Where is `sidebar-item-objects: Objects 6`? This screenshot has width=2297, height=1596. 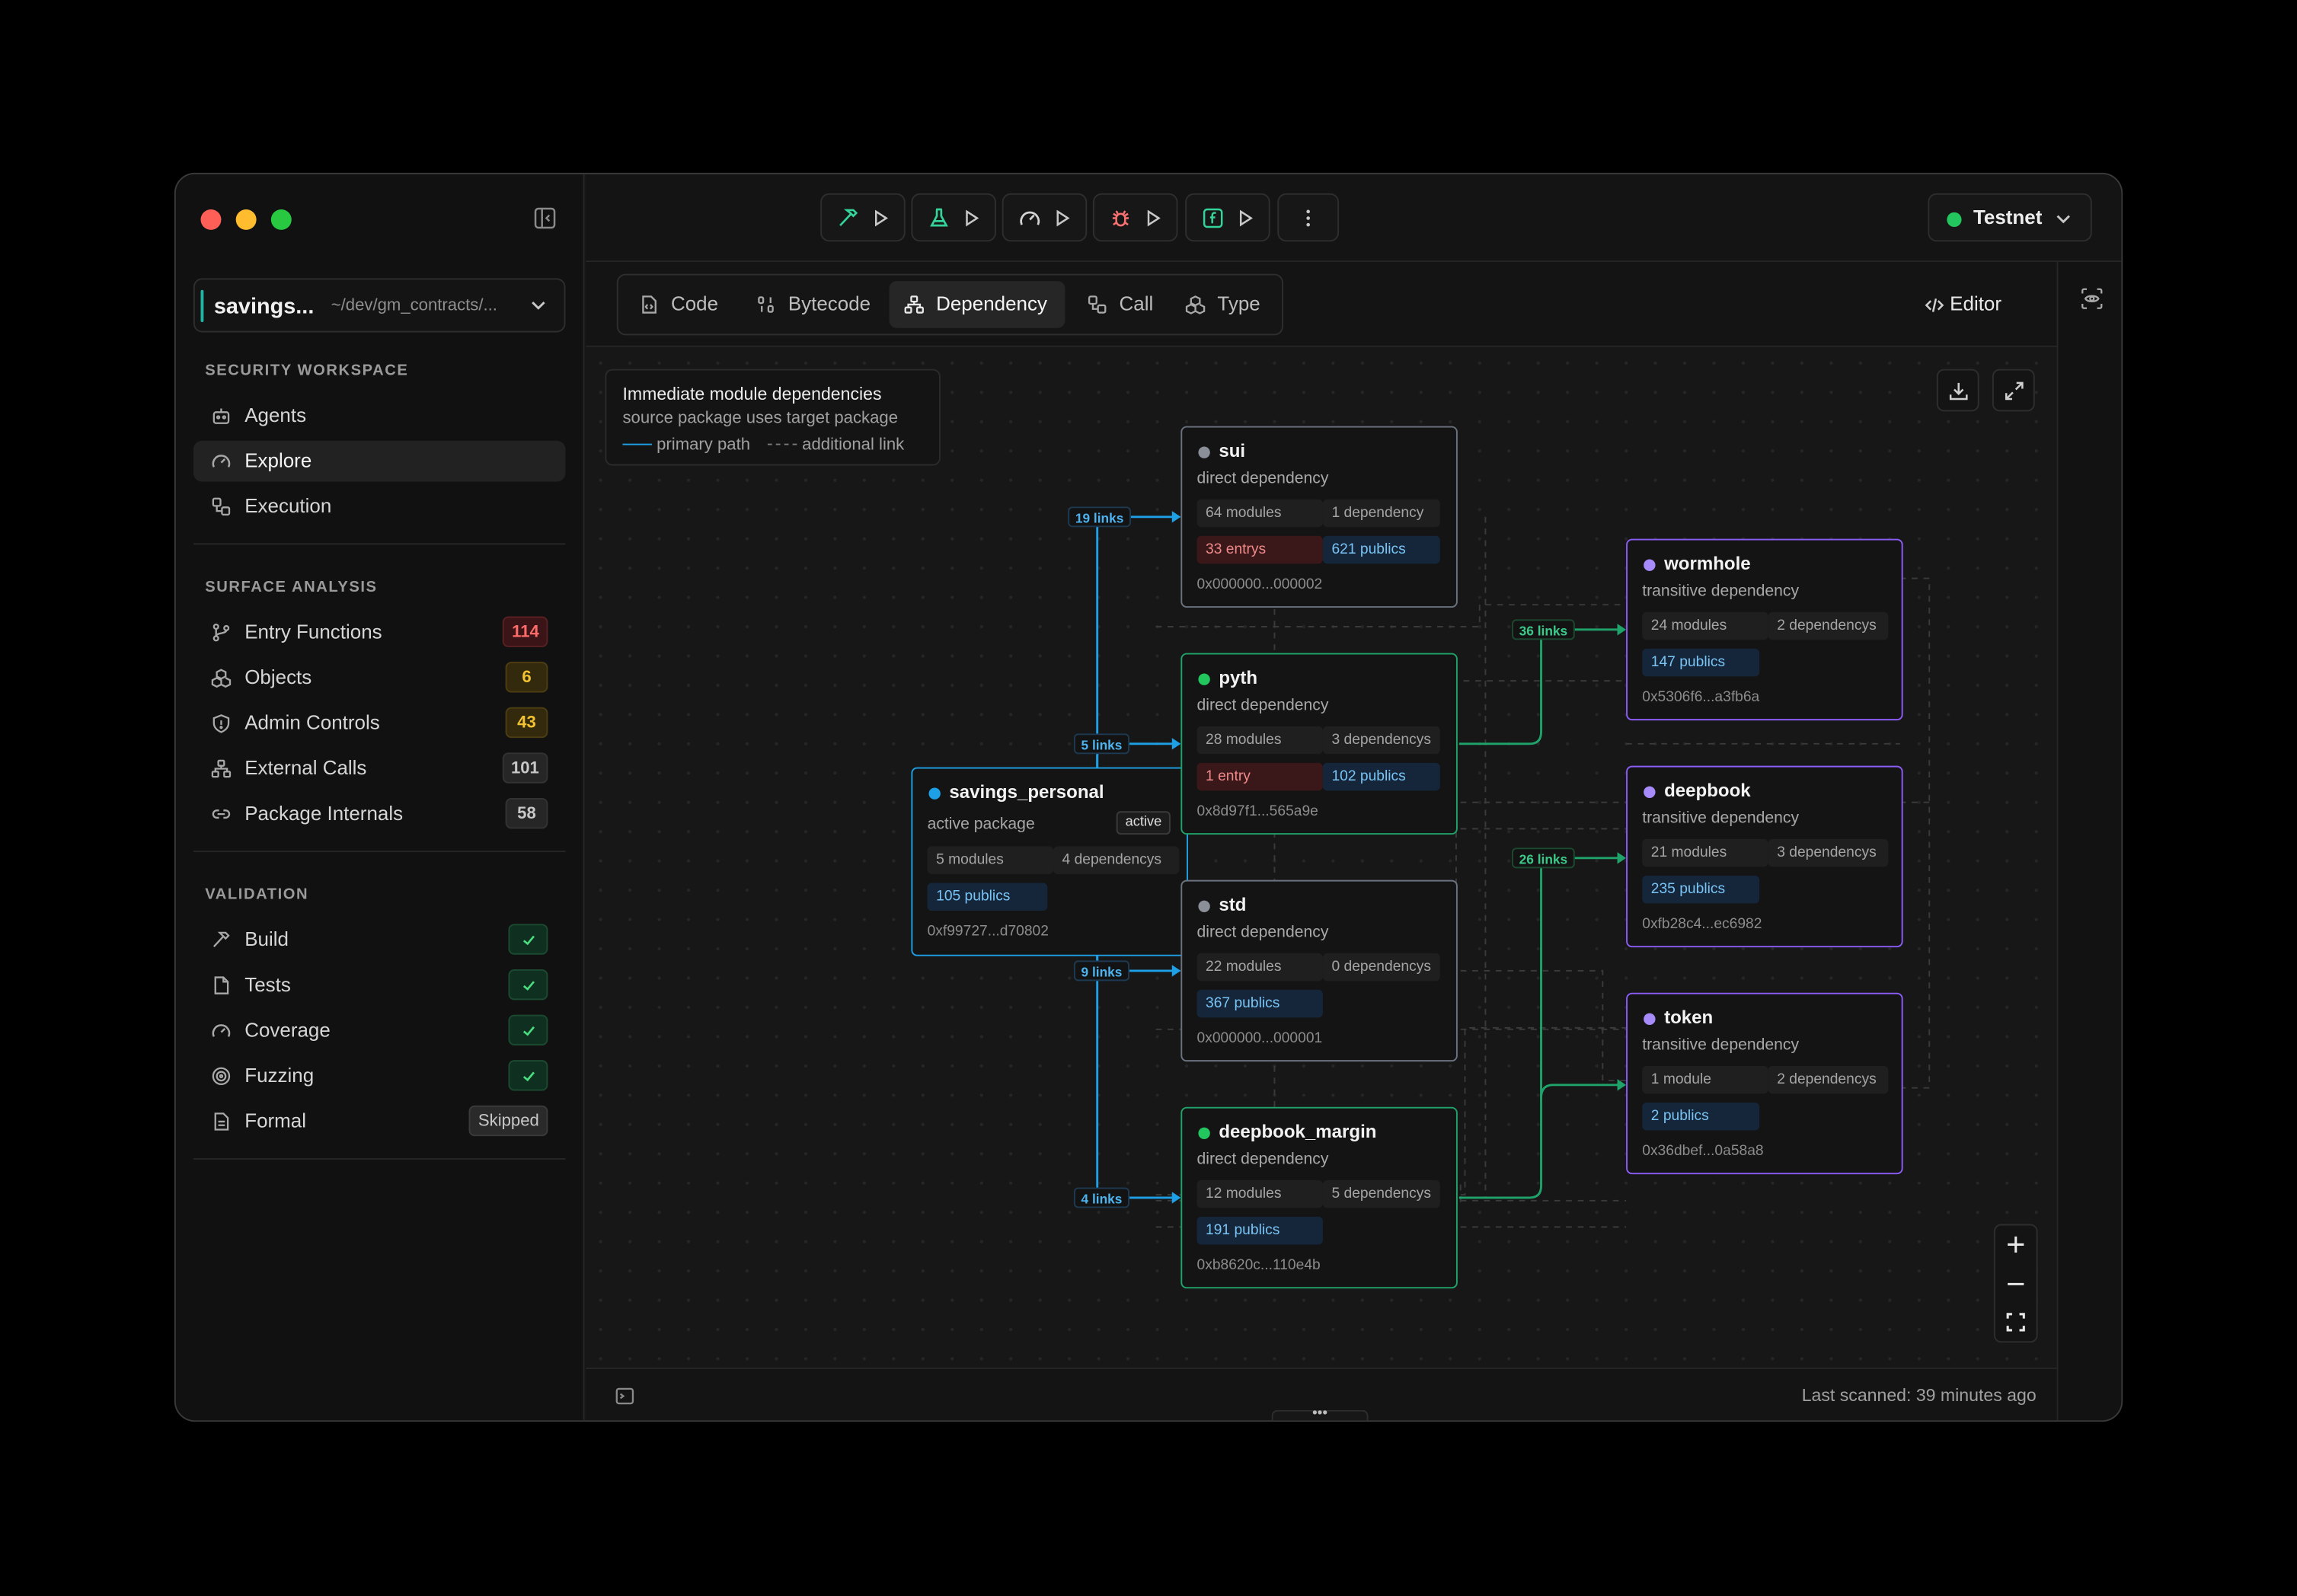
sidebar-item-objects: Objects 6 is located at coordinates (379, 677).